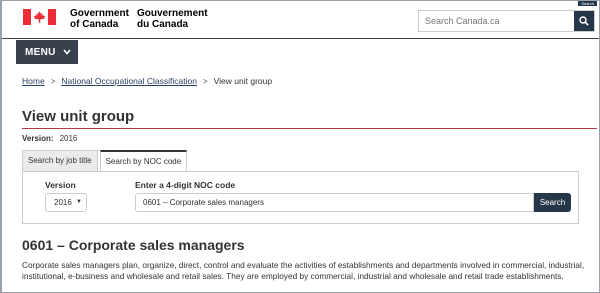  What do you see at coordinates (40, 52) in the screenshot?
I see `menu-label: MENU` at bounding box center [40, 52].